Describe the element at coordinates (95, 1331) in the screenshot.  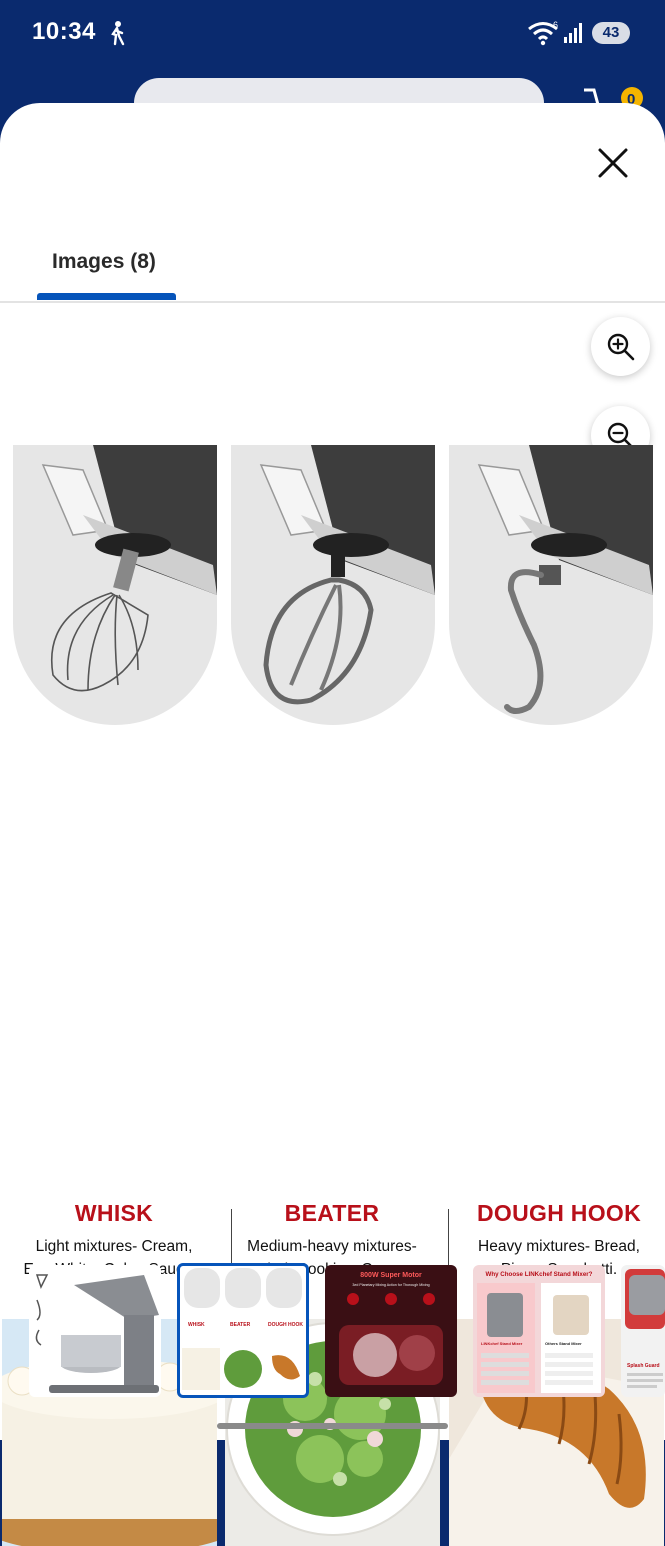
I see `thumbnail-stand-mixer` at that location.